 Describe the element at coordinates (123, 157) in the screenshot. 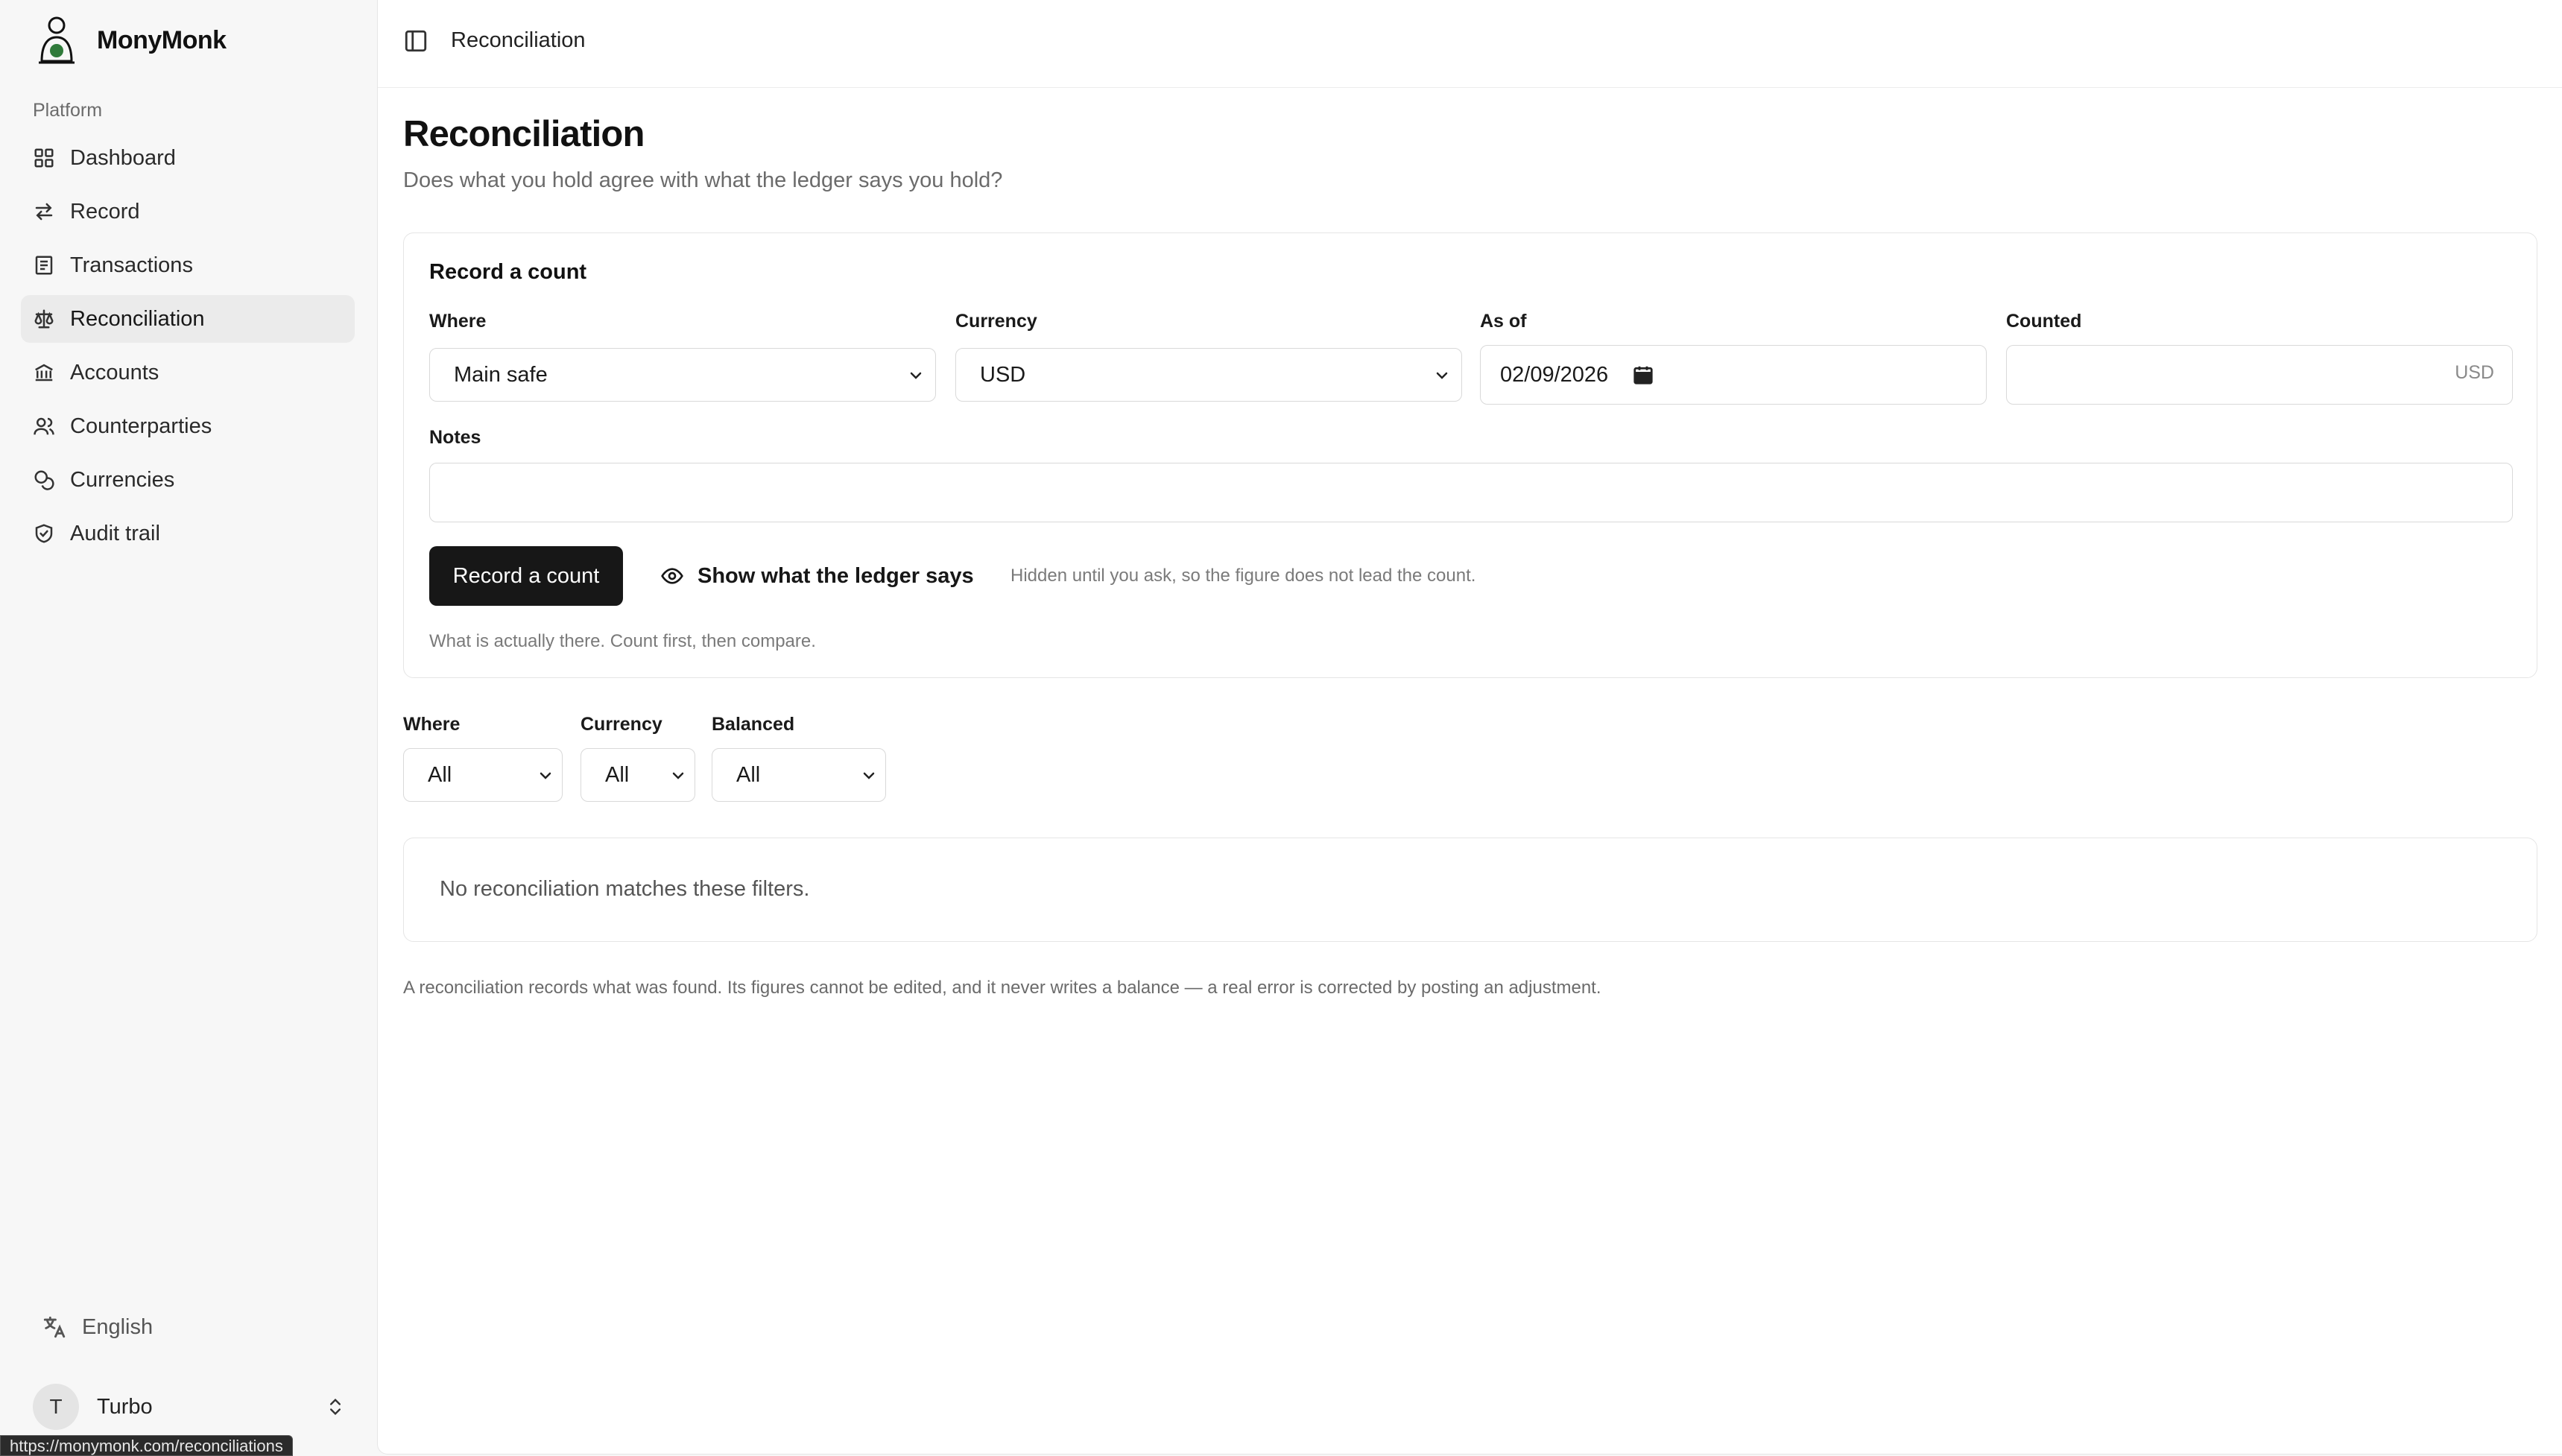

I see `sidebar-item-label: Dashboard` at that location.